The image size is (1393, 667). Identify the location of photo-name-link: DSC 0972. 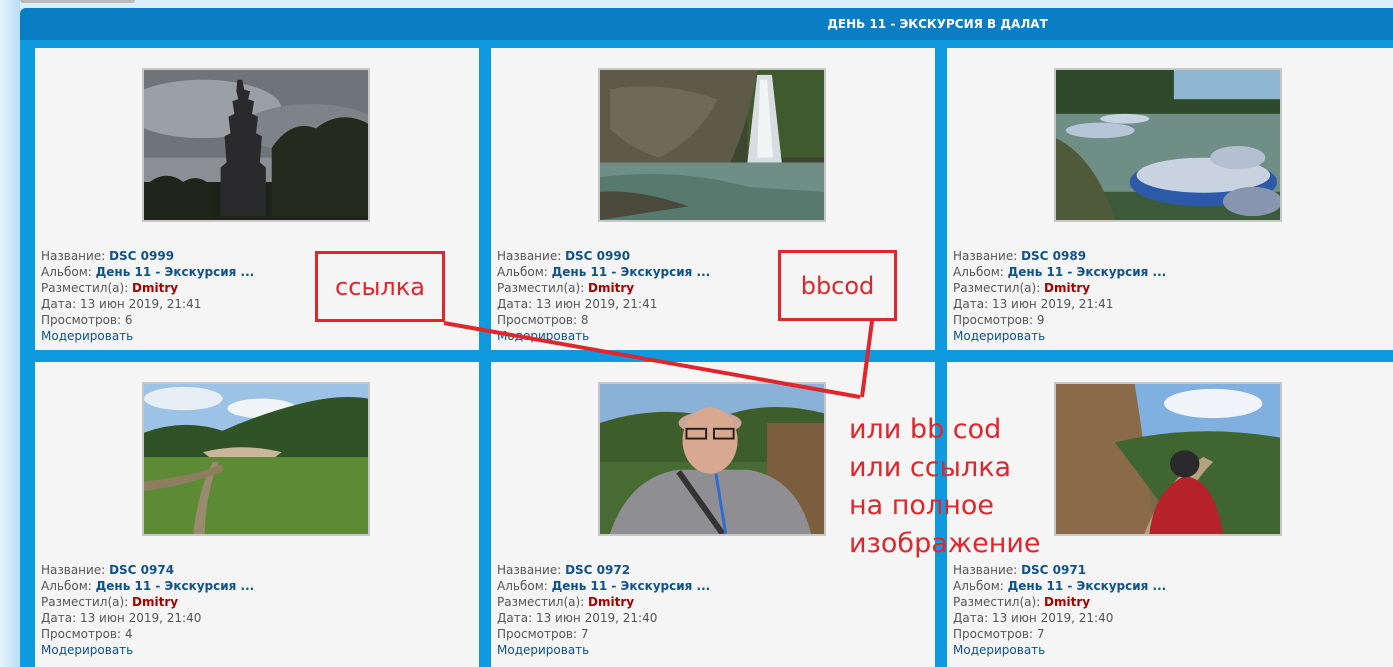
(597, 570).